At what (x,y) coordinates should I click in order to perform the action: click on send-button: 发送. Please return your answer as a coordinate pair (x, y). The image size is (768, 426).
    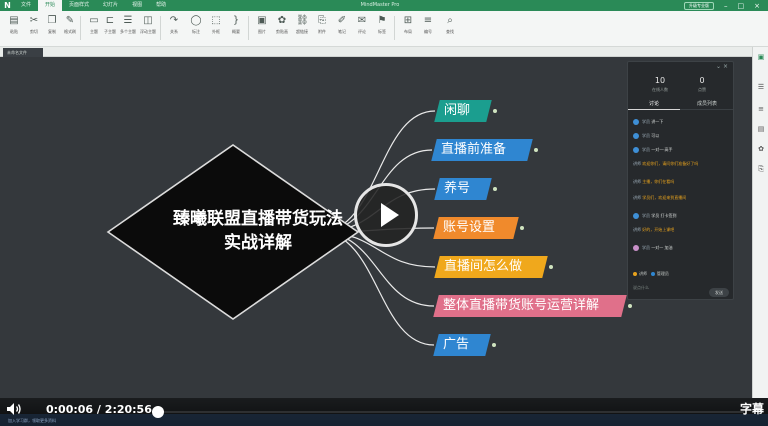
    Looking at the image, I should click on (719, 292).